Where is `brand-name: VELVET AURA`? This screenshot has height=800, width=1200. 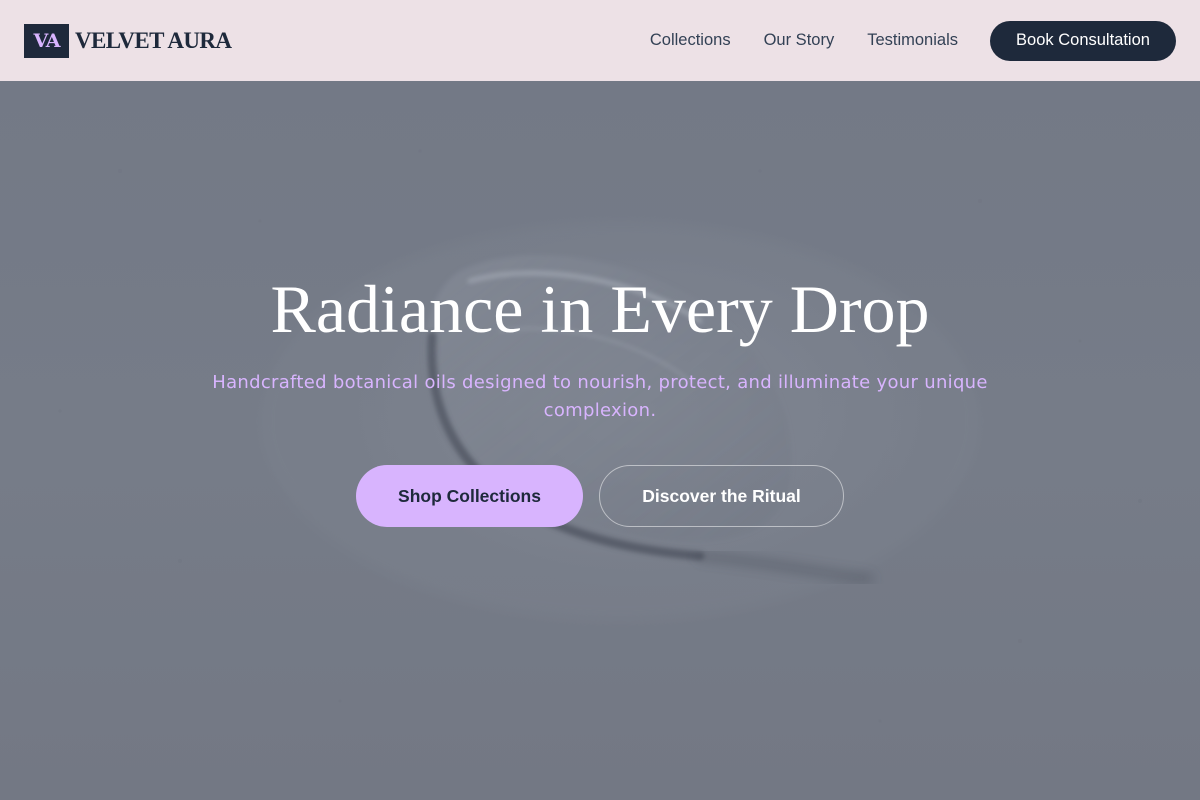 brand-name: VELVET AURA is located at coordinates (153, 40).